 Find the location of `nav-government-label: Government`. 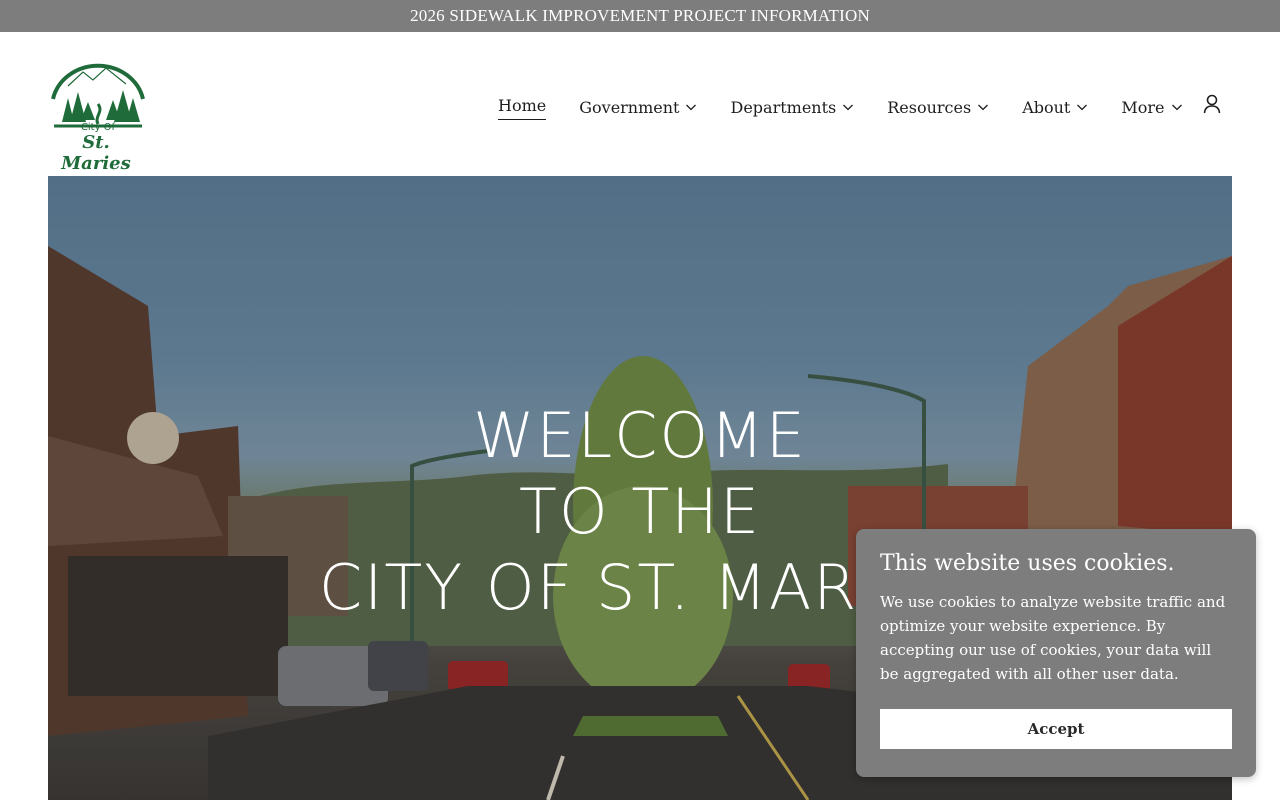

nav-government-label: Government is located at coordinates (629, 107).